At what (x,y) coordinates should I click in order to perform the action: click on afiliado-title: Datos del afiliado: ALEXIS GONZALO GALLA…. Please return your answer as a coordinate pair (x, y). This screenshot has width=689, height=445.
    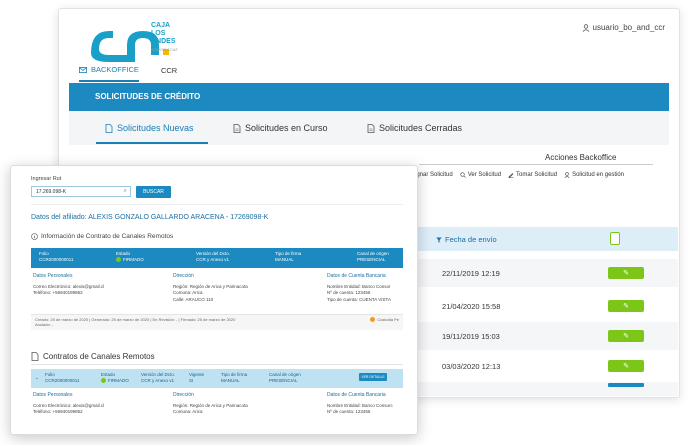
    Looking at the image, I should click on (150, 217).